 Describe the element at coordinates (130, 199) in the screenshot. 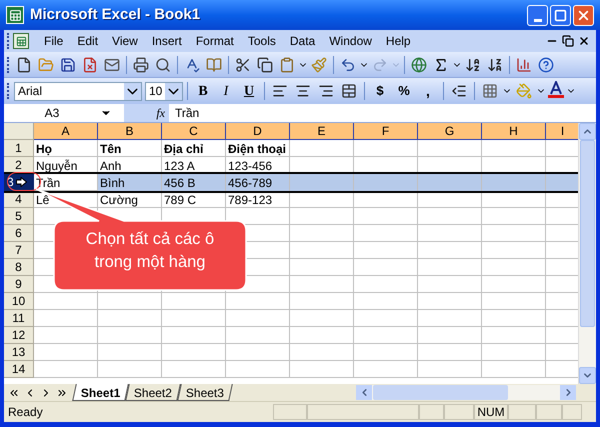

I see `table-cell: Cường` at that location.